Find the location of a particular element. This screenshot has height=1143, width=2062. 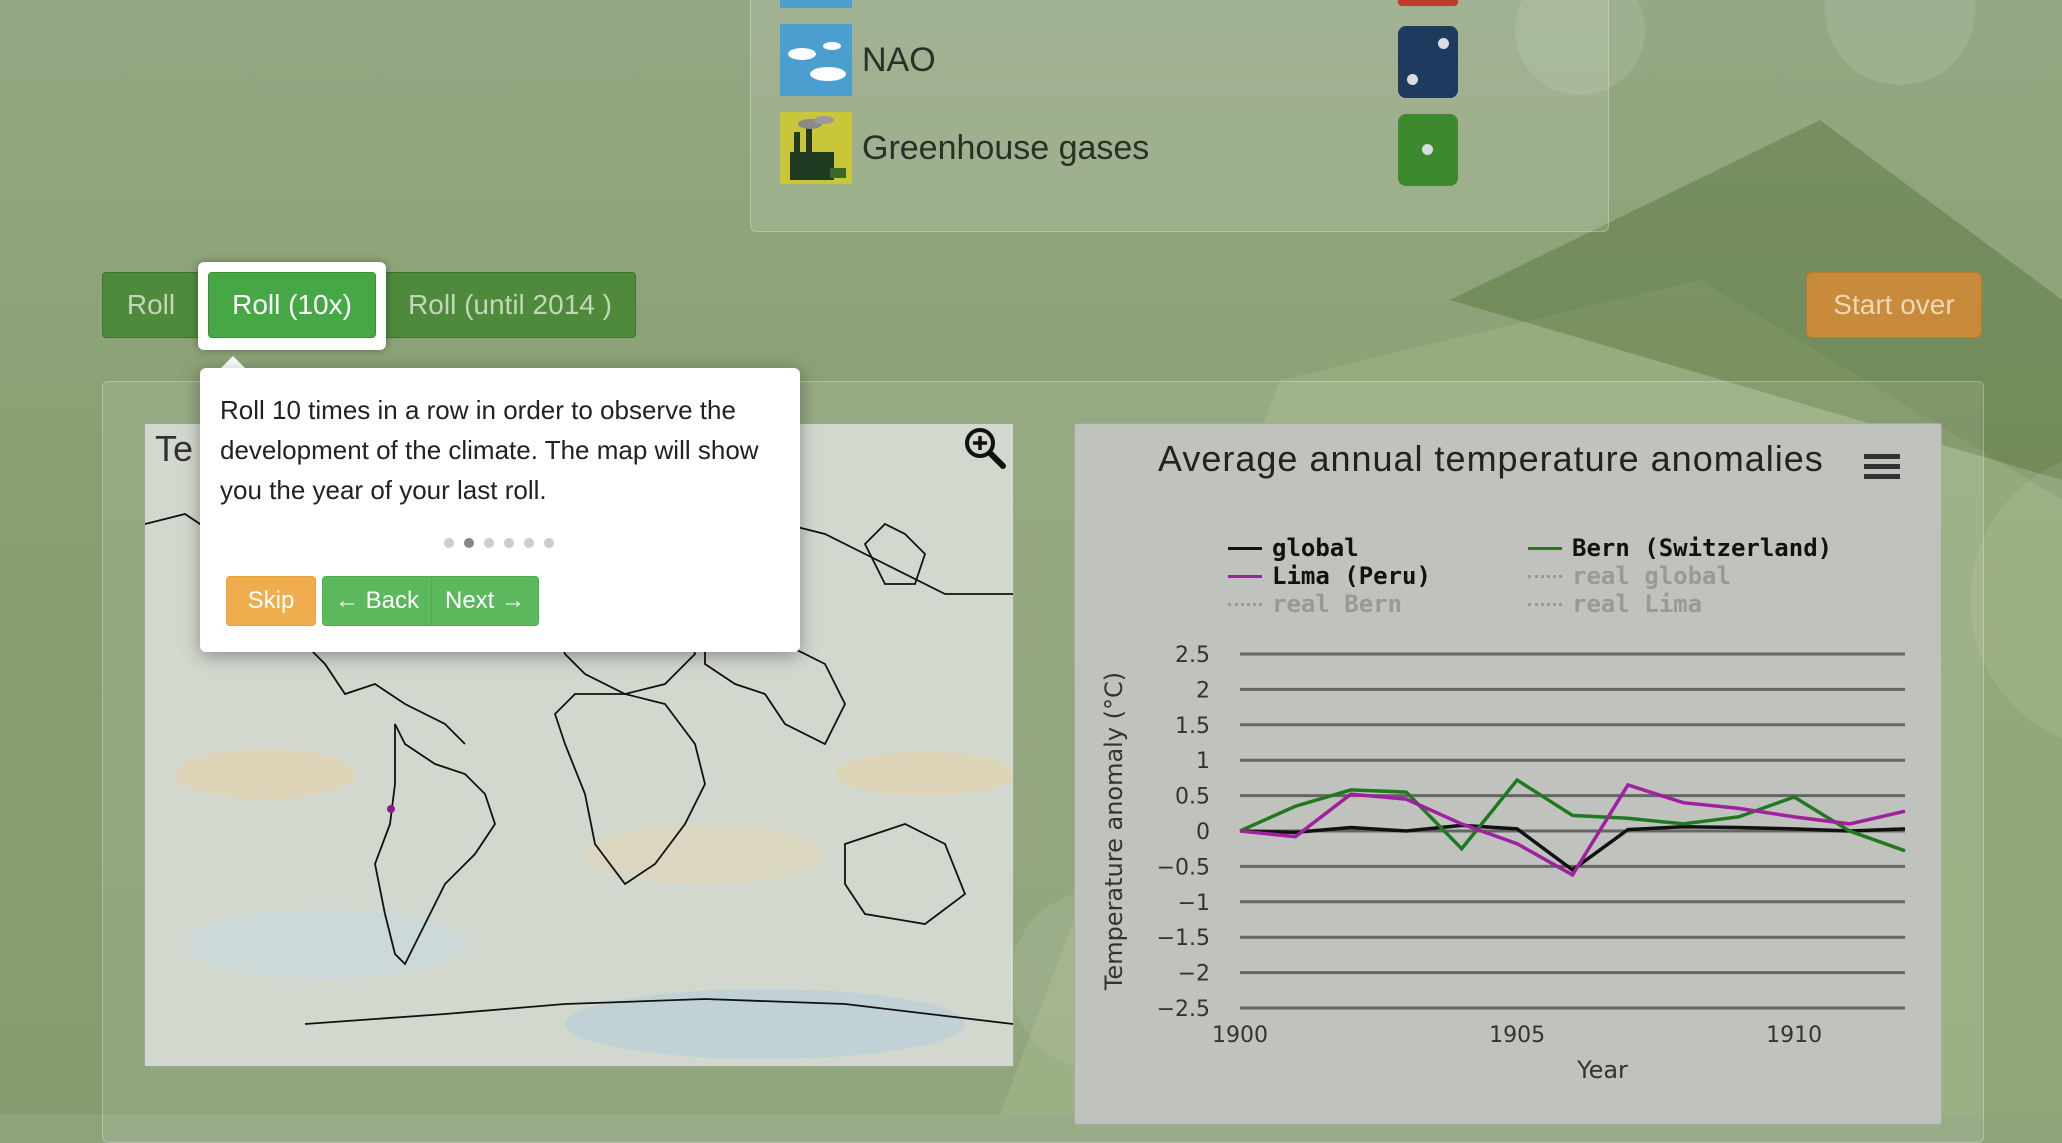

legend-label: Lima (Peru) is located at coordinates (1351, 576).